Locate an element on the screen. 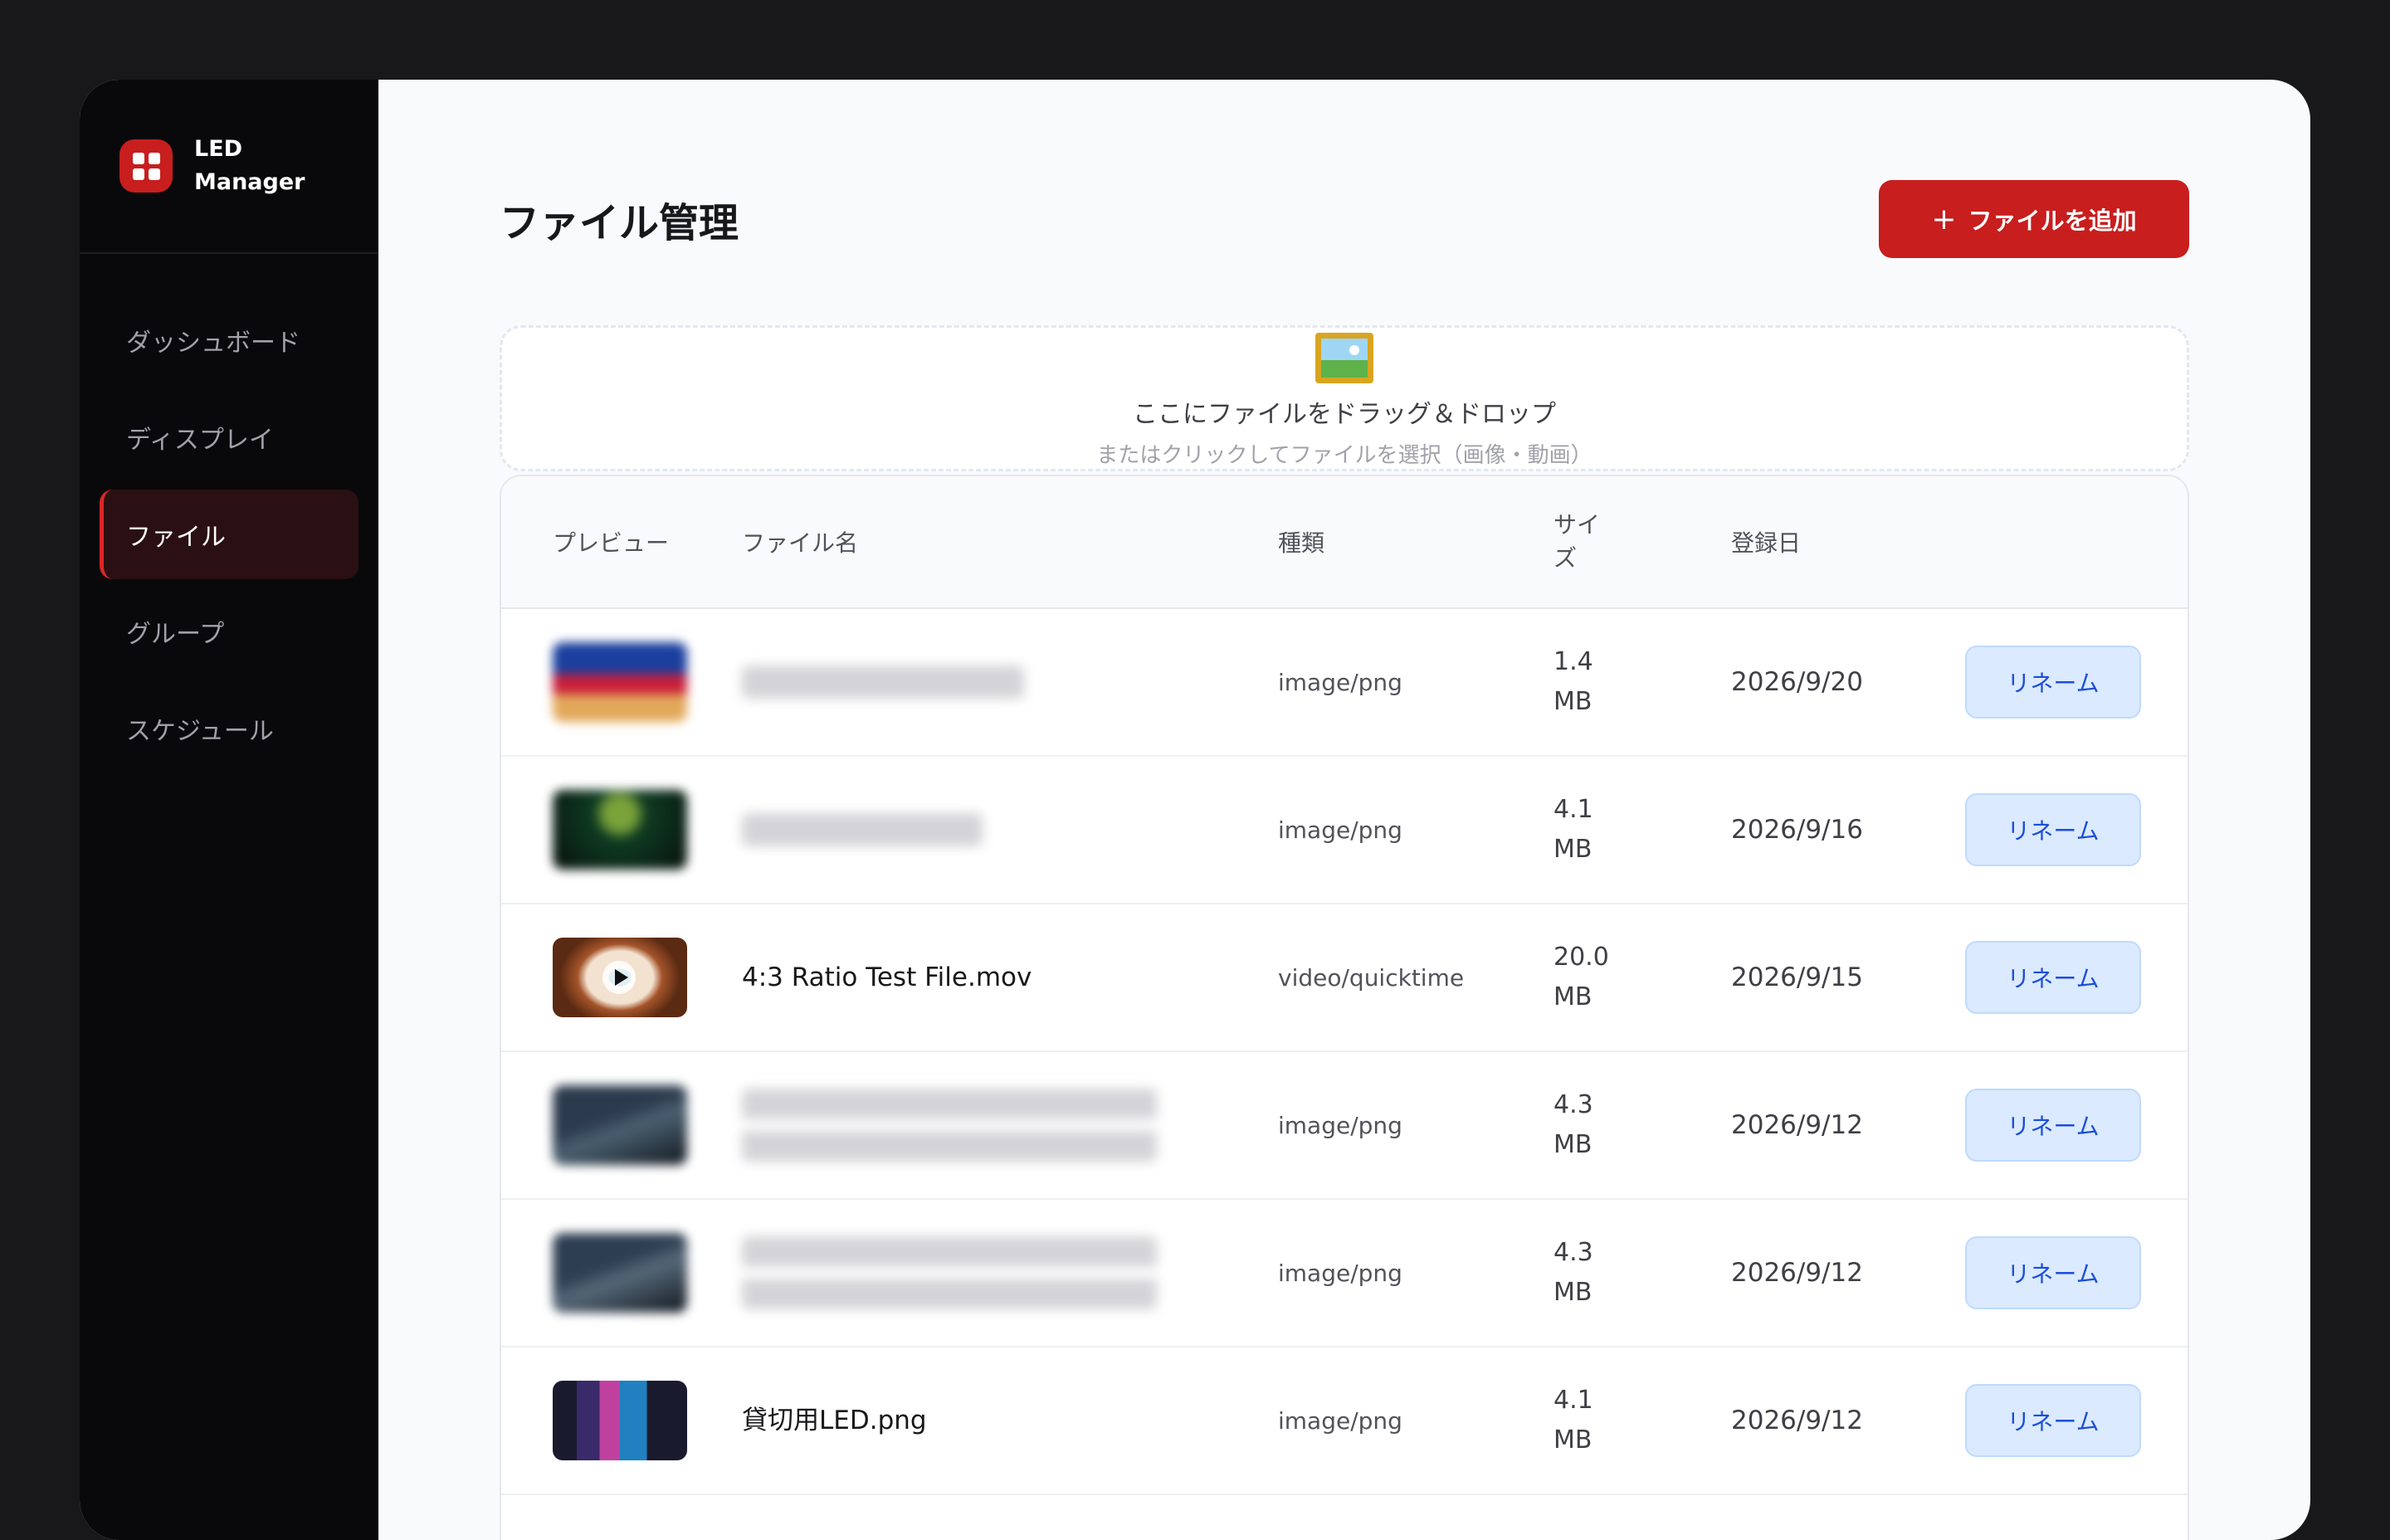  column-size-line-2: ズ is located at coordinates (1566, 558).